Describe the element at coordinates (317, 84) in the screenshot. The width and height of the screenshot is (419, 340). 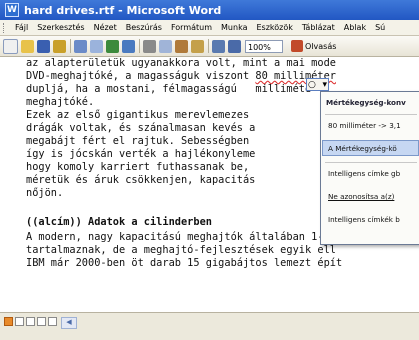
I see `smart-tag-action-button: ○ ▾` at that location.